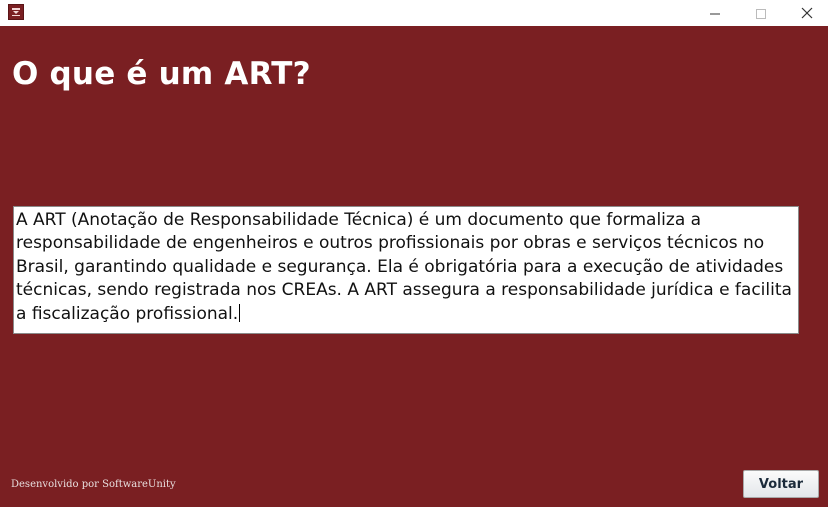 This screenshot has width=828, height=507. What do you see at coordinates (16, 12) in the screenshot?
I see `app-logo-icon` at bounding box center [16, 12].